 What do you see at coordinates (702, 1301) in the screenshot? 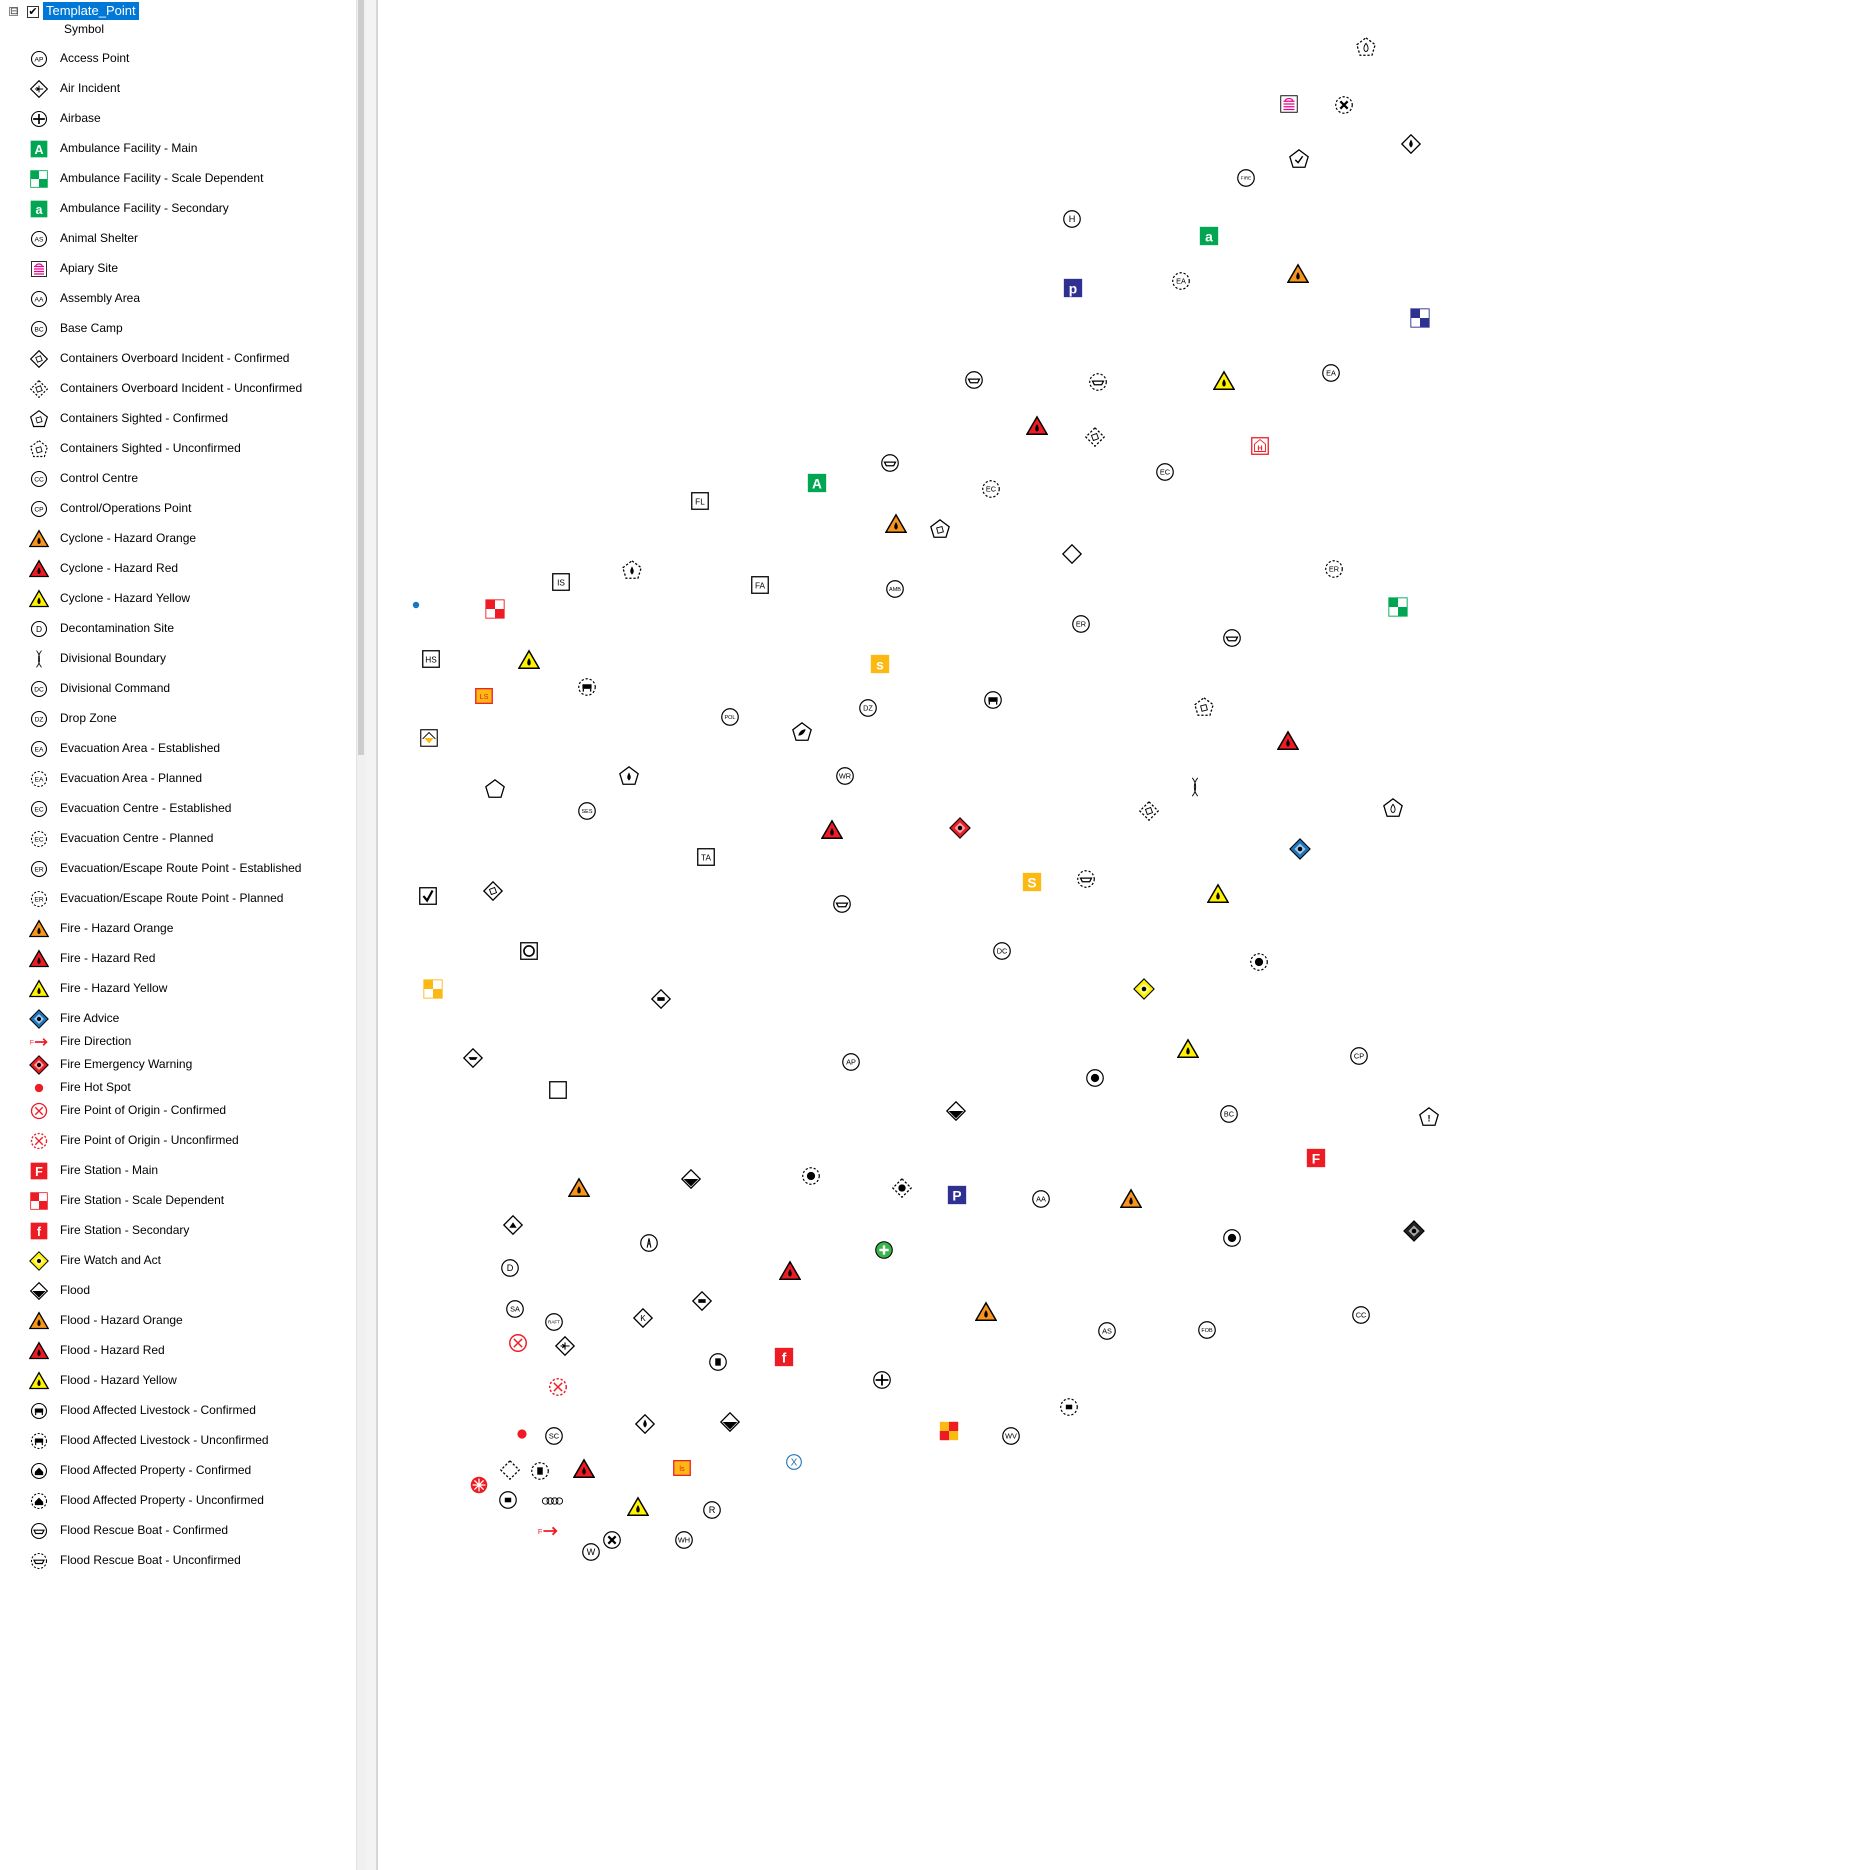
I see `map-marker-diamond-car-icon` at bounding box center [702, 1301].